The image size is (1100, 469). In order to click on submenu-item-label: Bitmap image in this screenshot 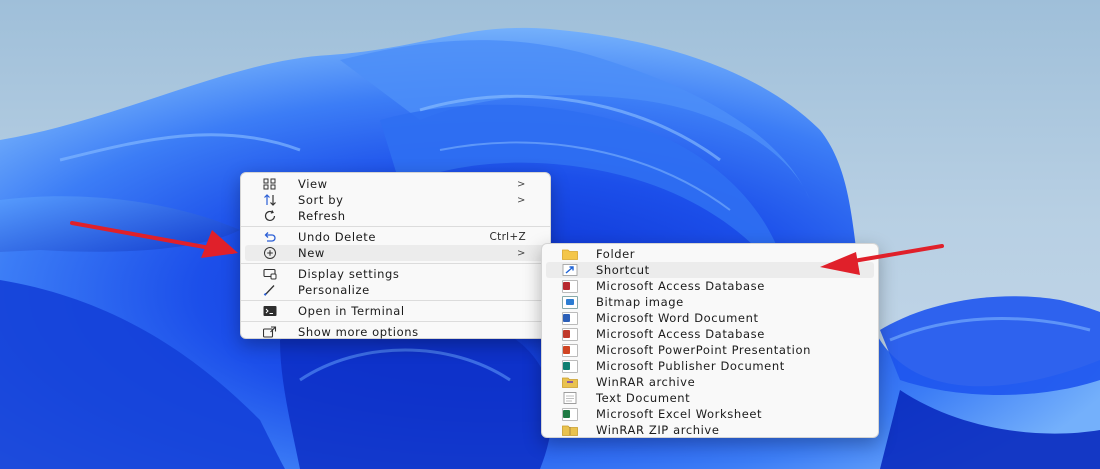, I will do `click(640, 302)`.